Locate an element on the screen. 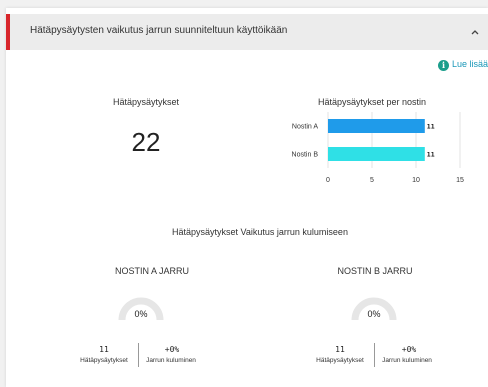 This screenshot has height=387, width=488. brake-a-title: NOSTIN A JARRU is located at coordinates (151, 271).